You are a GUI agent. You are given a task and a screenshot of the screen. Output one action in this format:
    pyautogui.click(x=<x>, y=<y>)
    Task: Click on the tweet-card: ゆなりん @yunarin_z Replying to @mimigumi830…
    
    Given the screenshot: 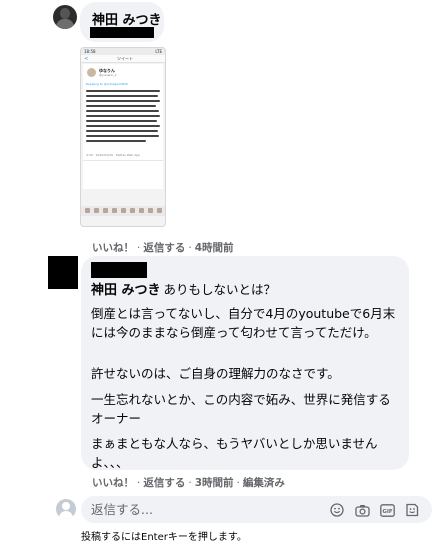 What is the action you would take?
    pyautogui.click(x=123, y=126)
    